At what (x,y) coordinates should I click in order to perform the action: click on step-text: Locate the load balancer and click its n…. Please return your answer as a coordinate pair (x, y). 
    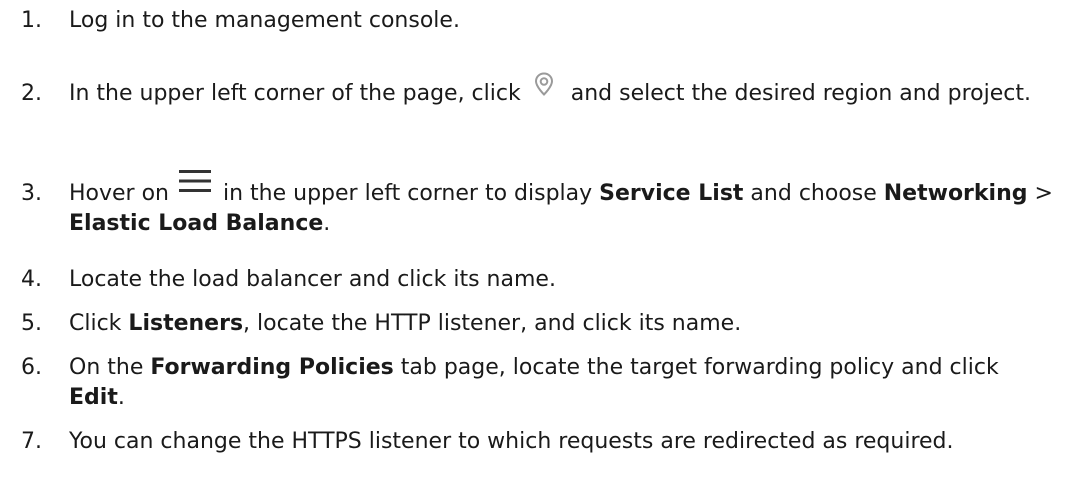
    Looking at the image, I should click on (312, 279).